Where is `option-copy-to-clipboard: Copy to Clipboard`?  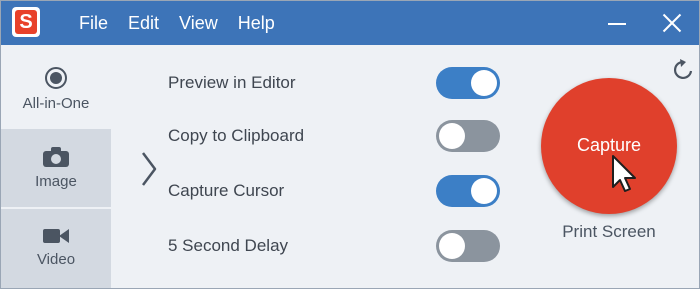 option-copy-to-clipboard: Copy to Clipboard is located at coordinates (338, 136).